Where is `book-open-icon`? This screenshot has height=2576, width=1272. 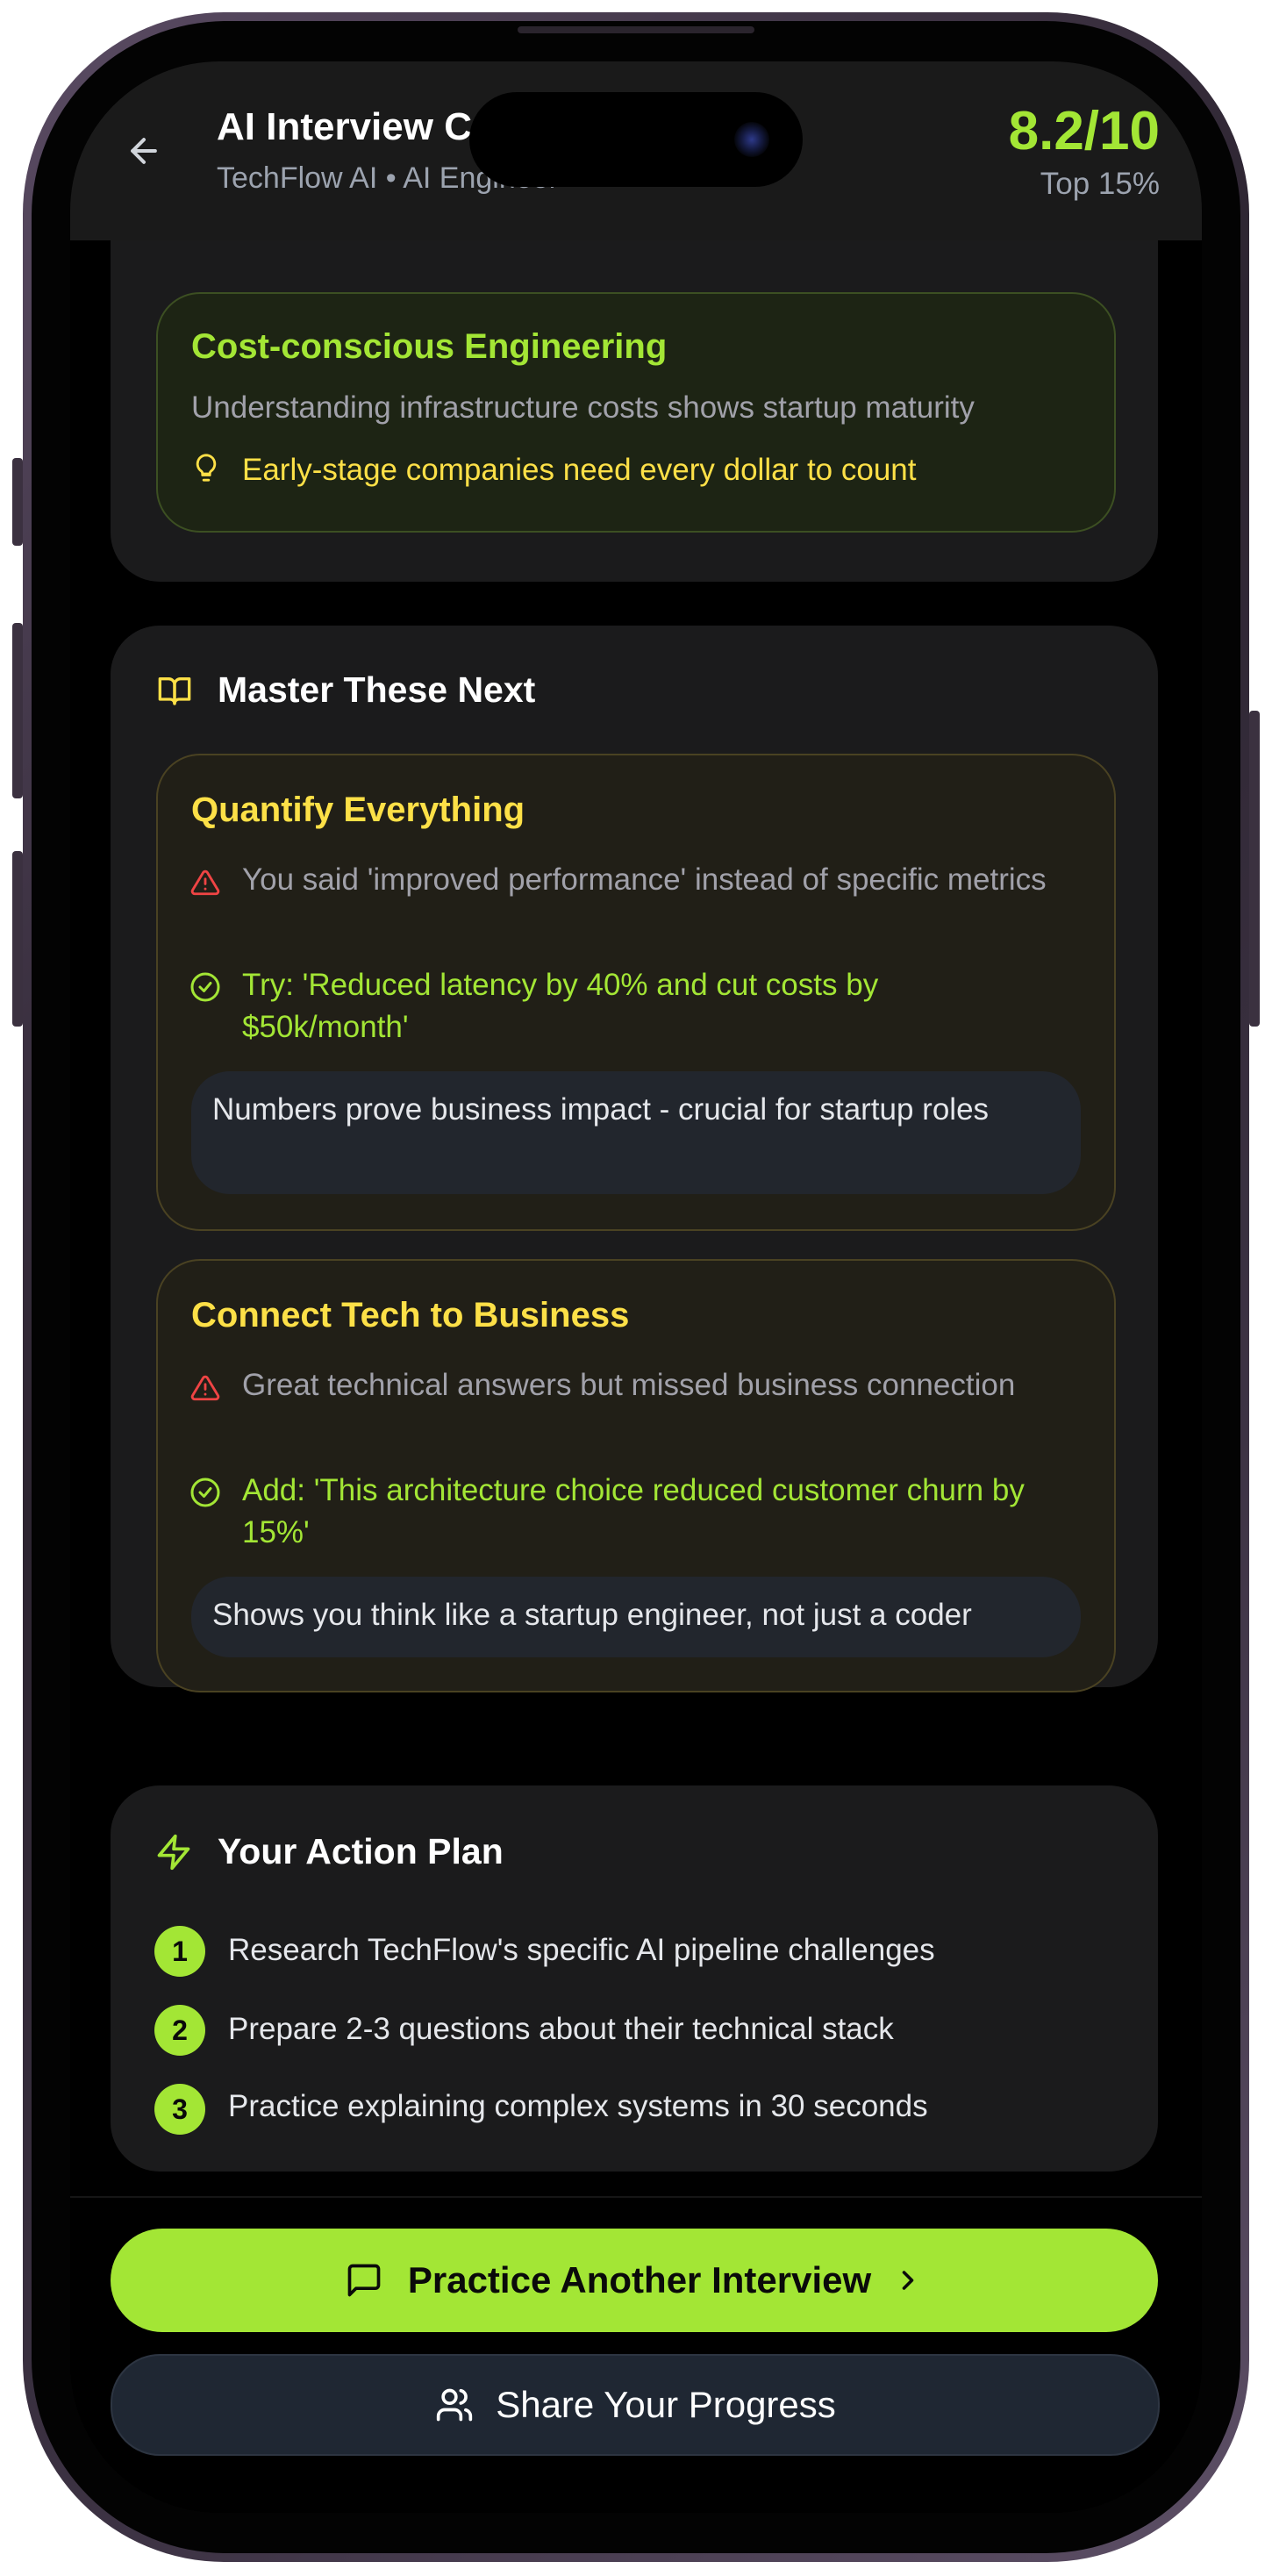
book-open-icon is located at coordinates (174, 691).